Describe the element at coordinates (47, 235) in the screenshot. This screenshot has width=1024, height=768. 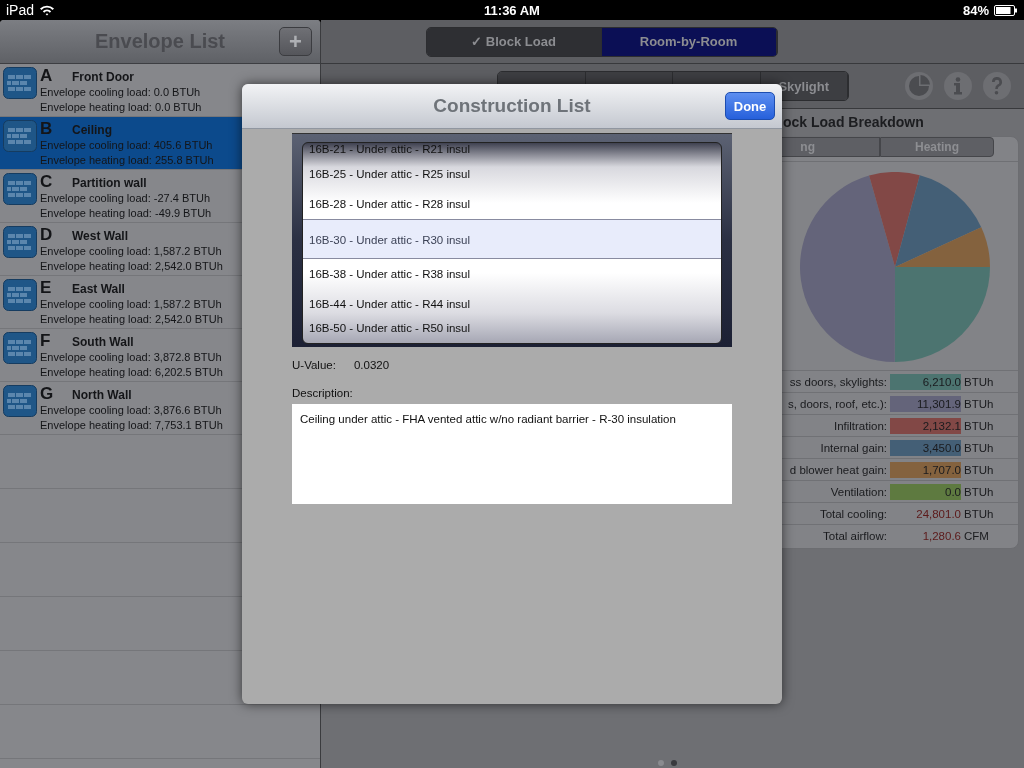
I see `item-letter: D` at that location.